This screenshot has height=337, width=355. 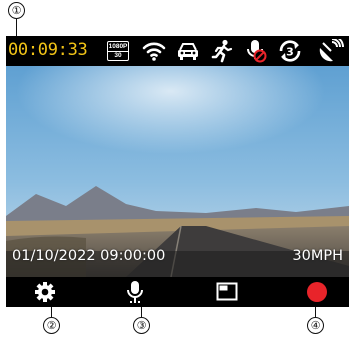 I want to click on loop-recording-icon: 3, so click(x=290, y=51).